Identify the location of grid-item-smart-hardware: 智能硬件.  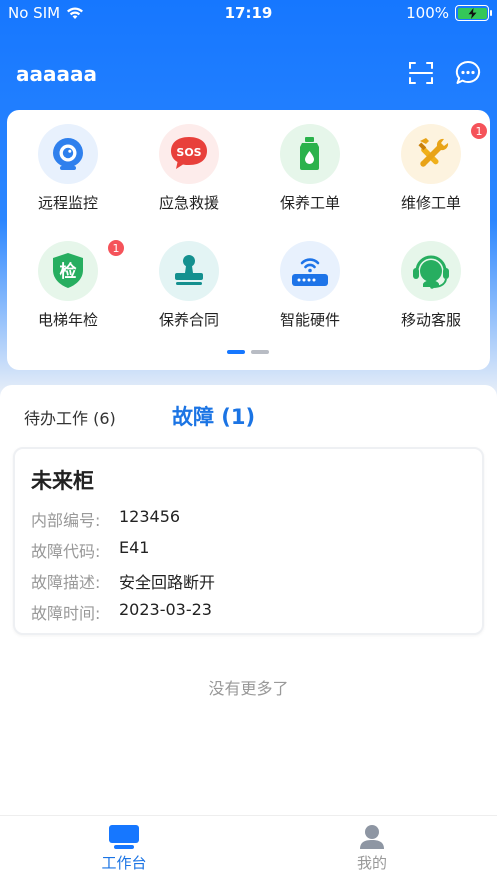
(310, 278).